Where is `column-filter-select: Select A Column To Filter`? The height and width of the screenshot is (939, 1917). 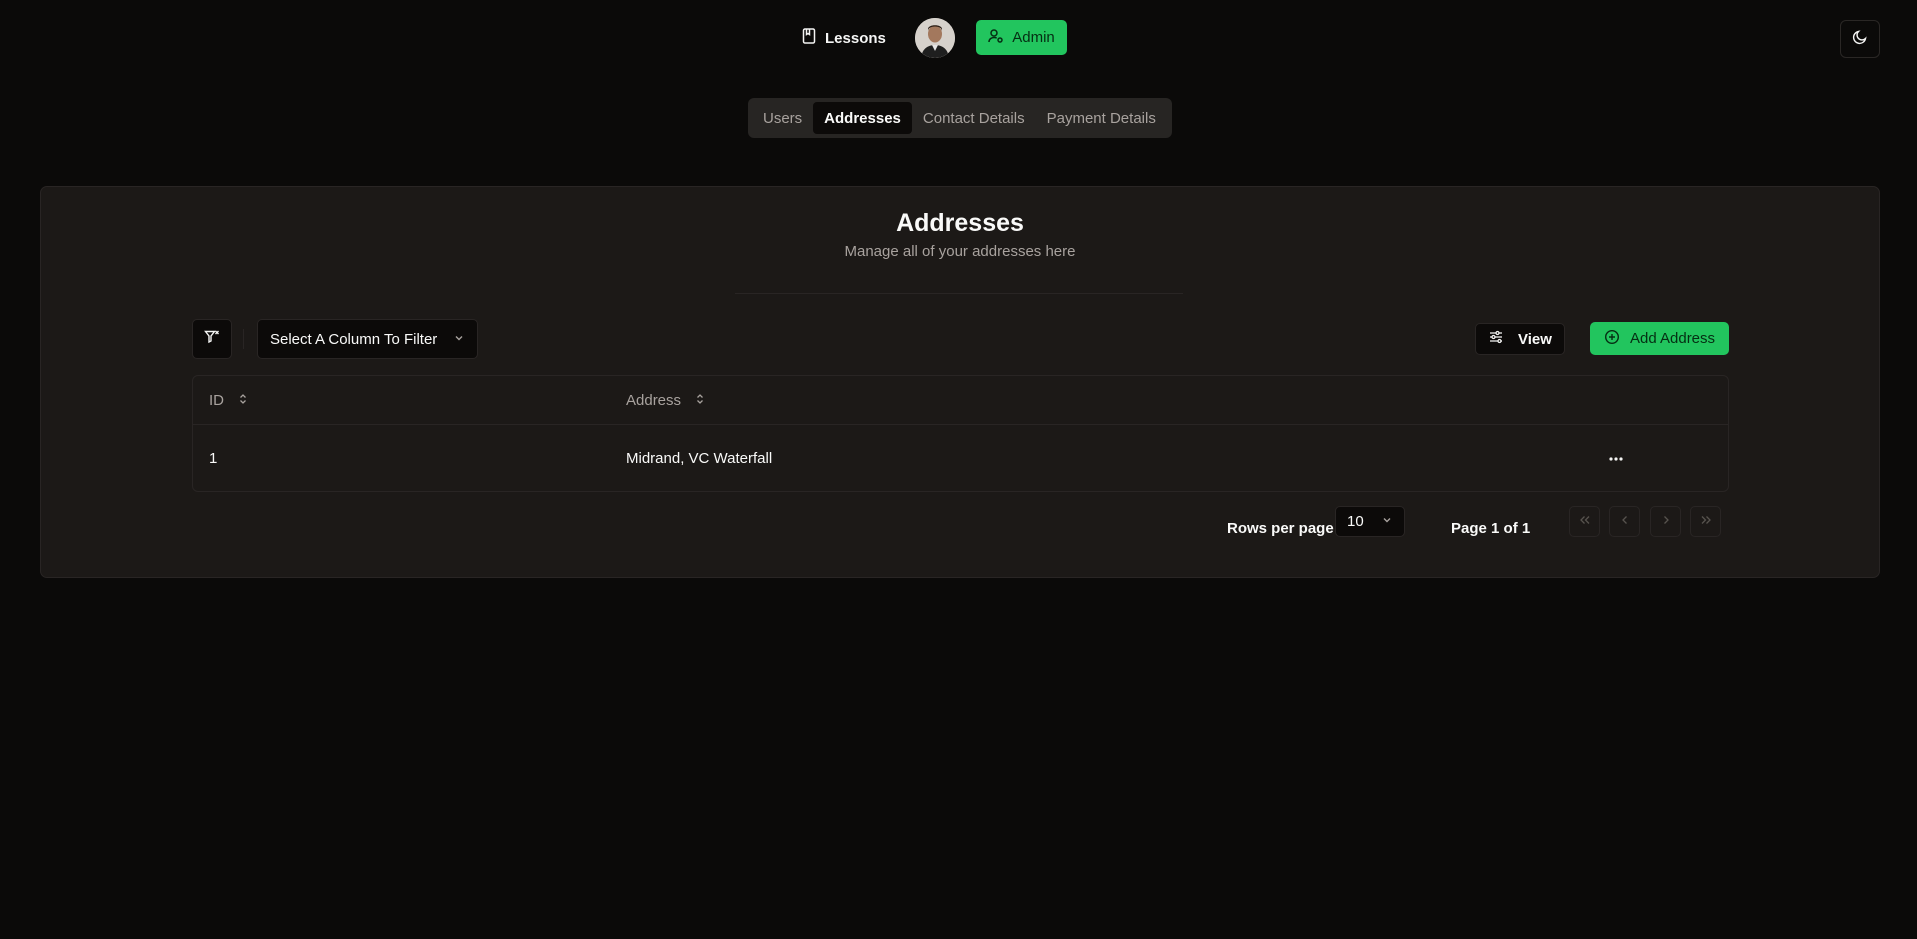 column-filter-select: Select A Column To Filter is located at coordinates (367, 339).